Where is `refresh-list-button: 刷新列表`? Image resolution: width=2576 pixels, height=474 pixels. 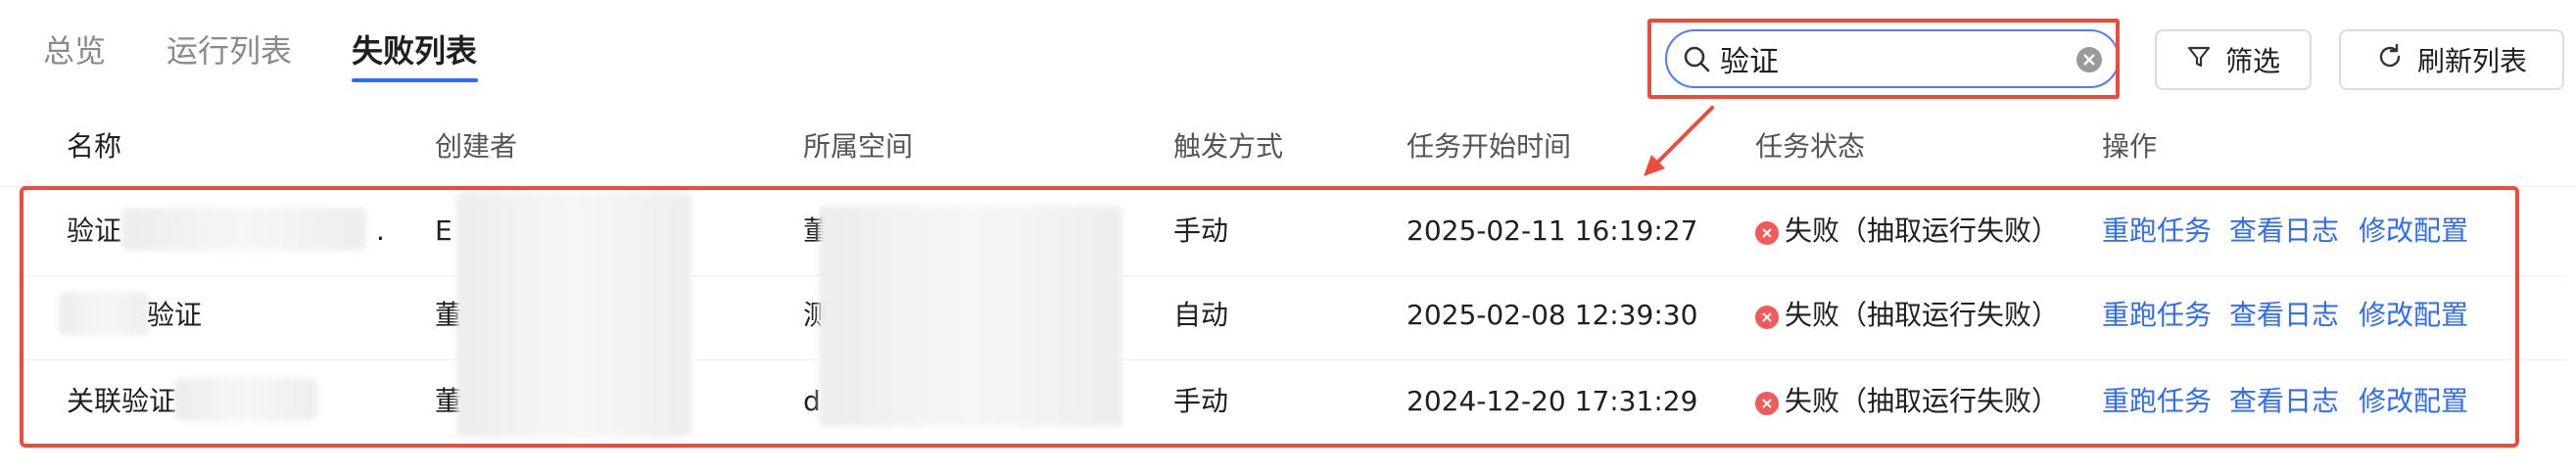 refresh-list-button: 刷新列表 is located at coordinates (2451, 59).